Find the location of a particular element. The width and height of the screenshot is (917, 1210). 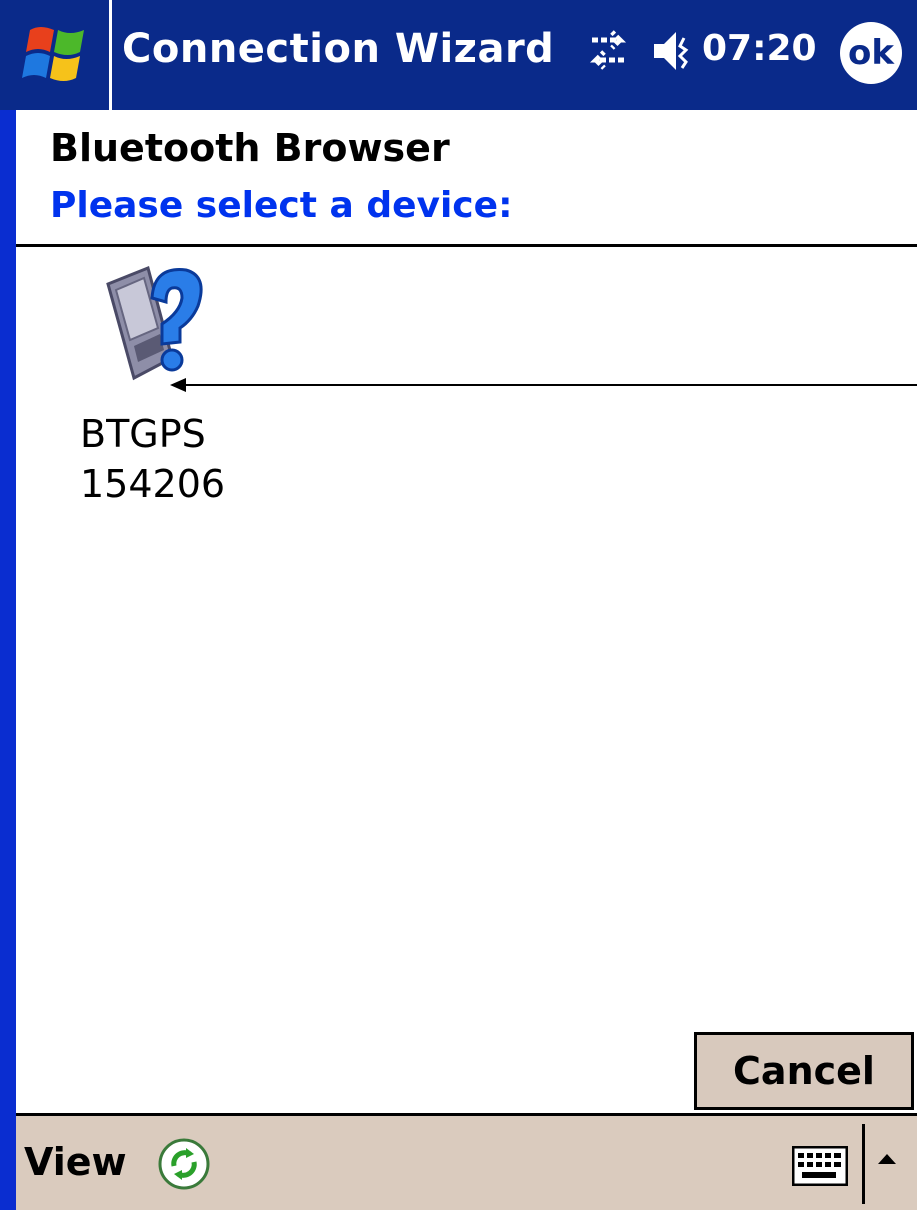

menu-divider is located at coordinates (863, 1164).